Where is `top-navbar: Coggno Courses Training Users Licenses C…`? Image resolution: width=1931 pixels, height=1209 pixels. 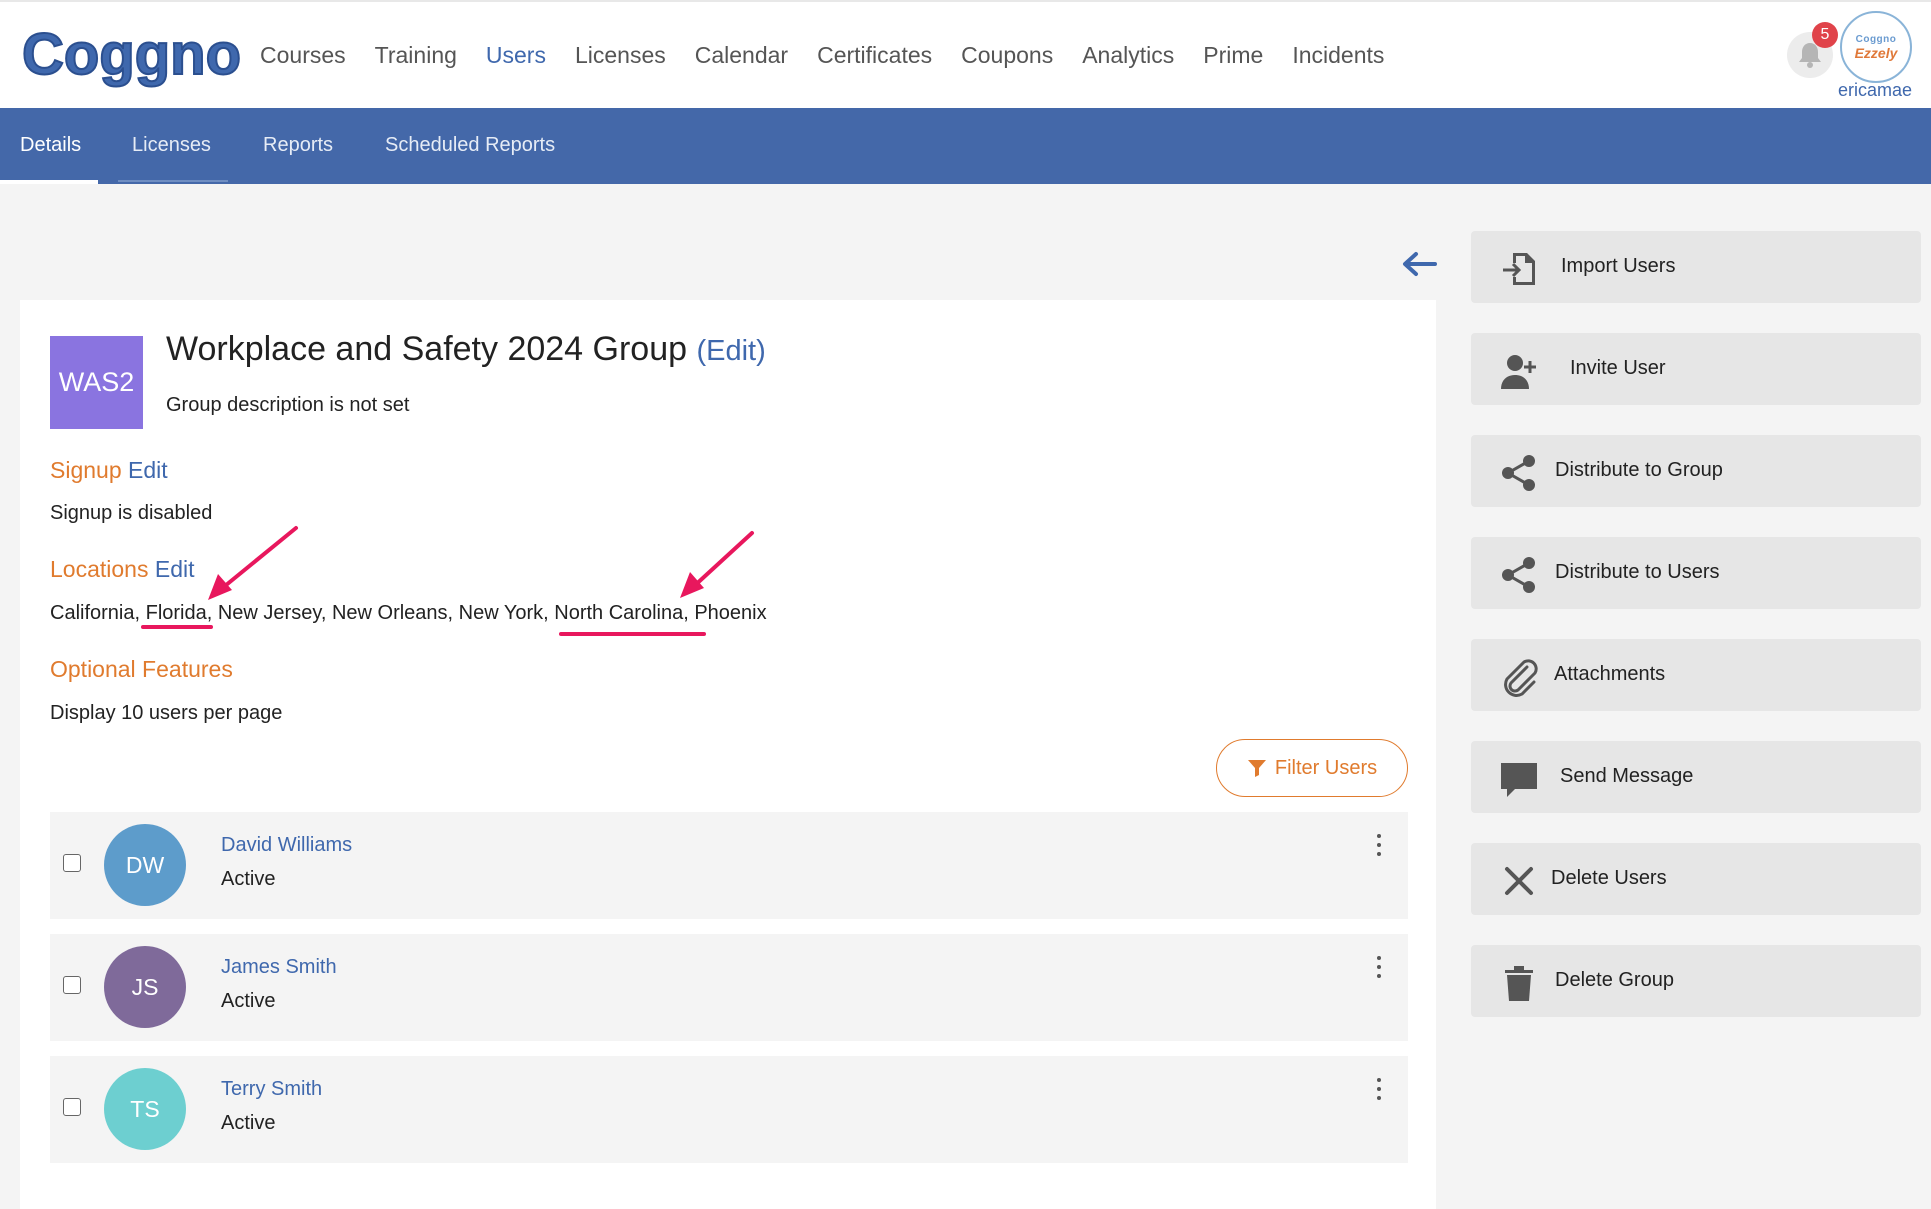
top-navbar: Coggno Courses Training Users Licenses C… is located at coordinates (965, 54).